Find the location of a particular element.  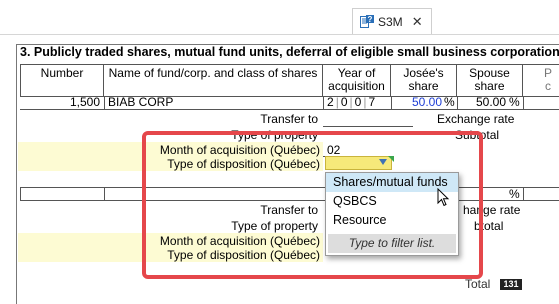

spouse-pct-label: % is located at coordinates (514, 102).